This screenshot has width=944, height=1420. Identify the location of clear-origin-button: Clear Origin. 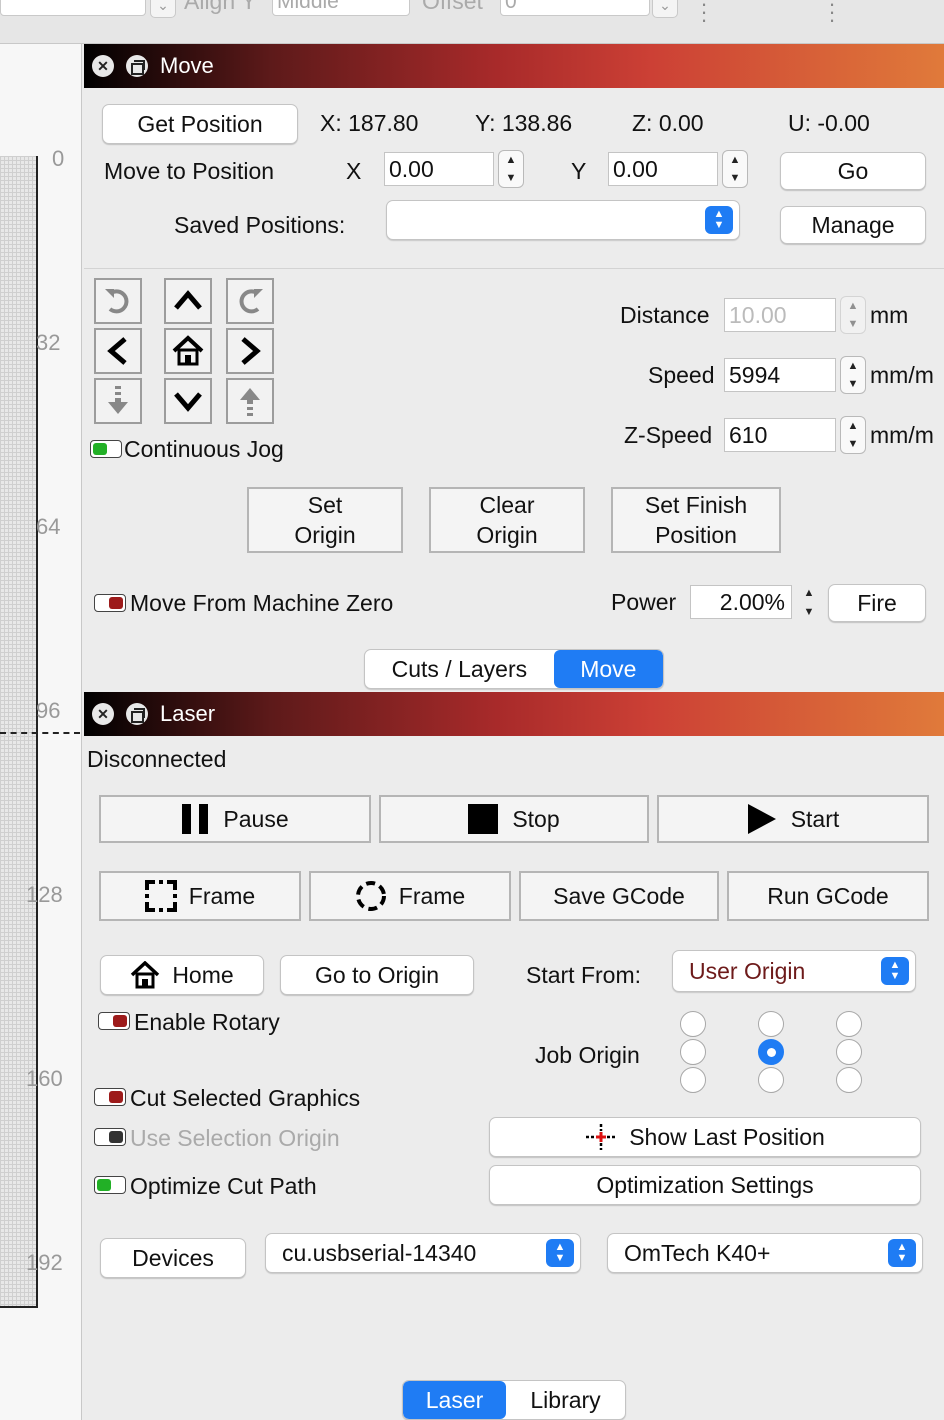
(507, 520).